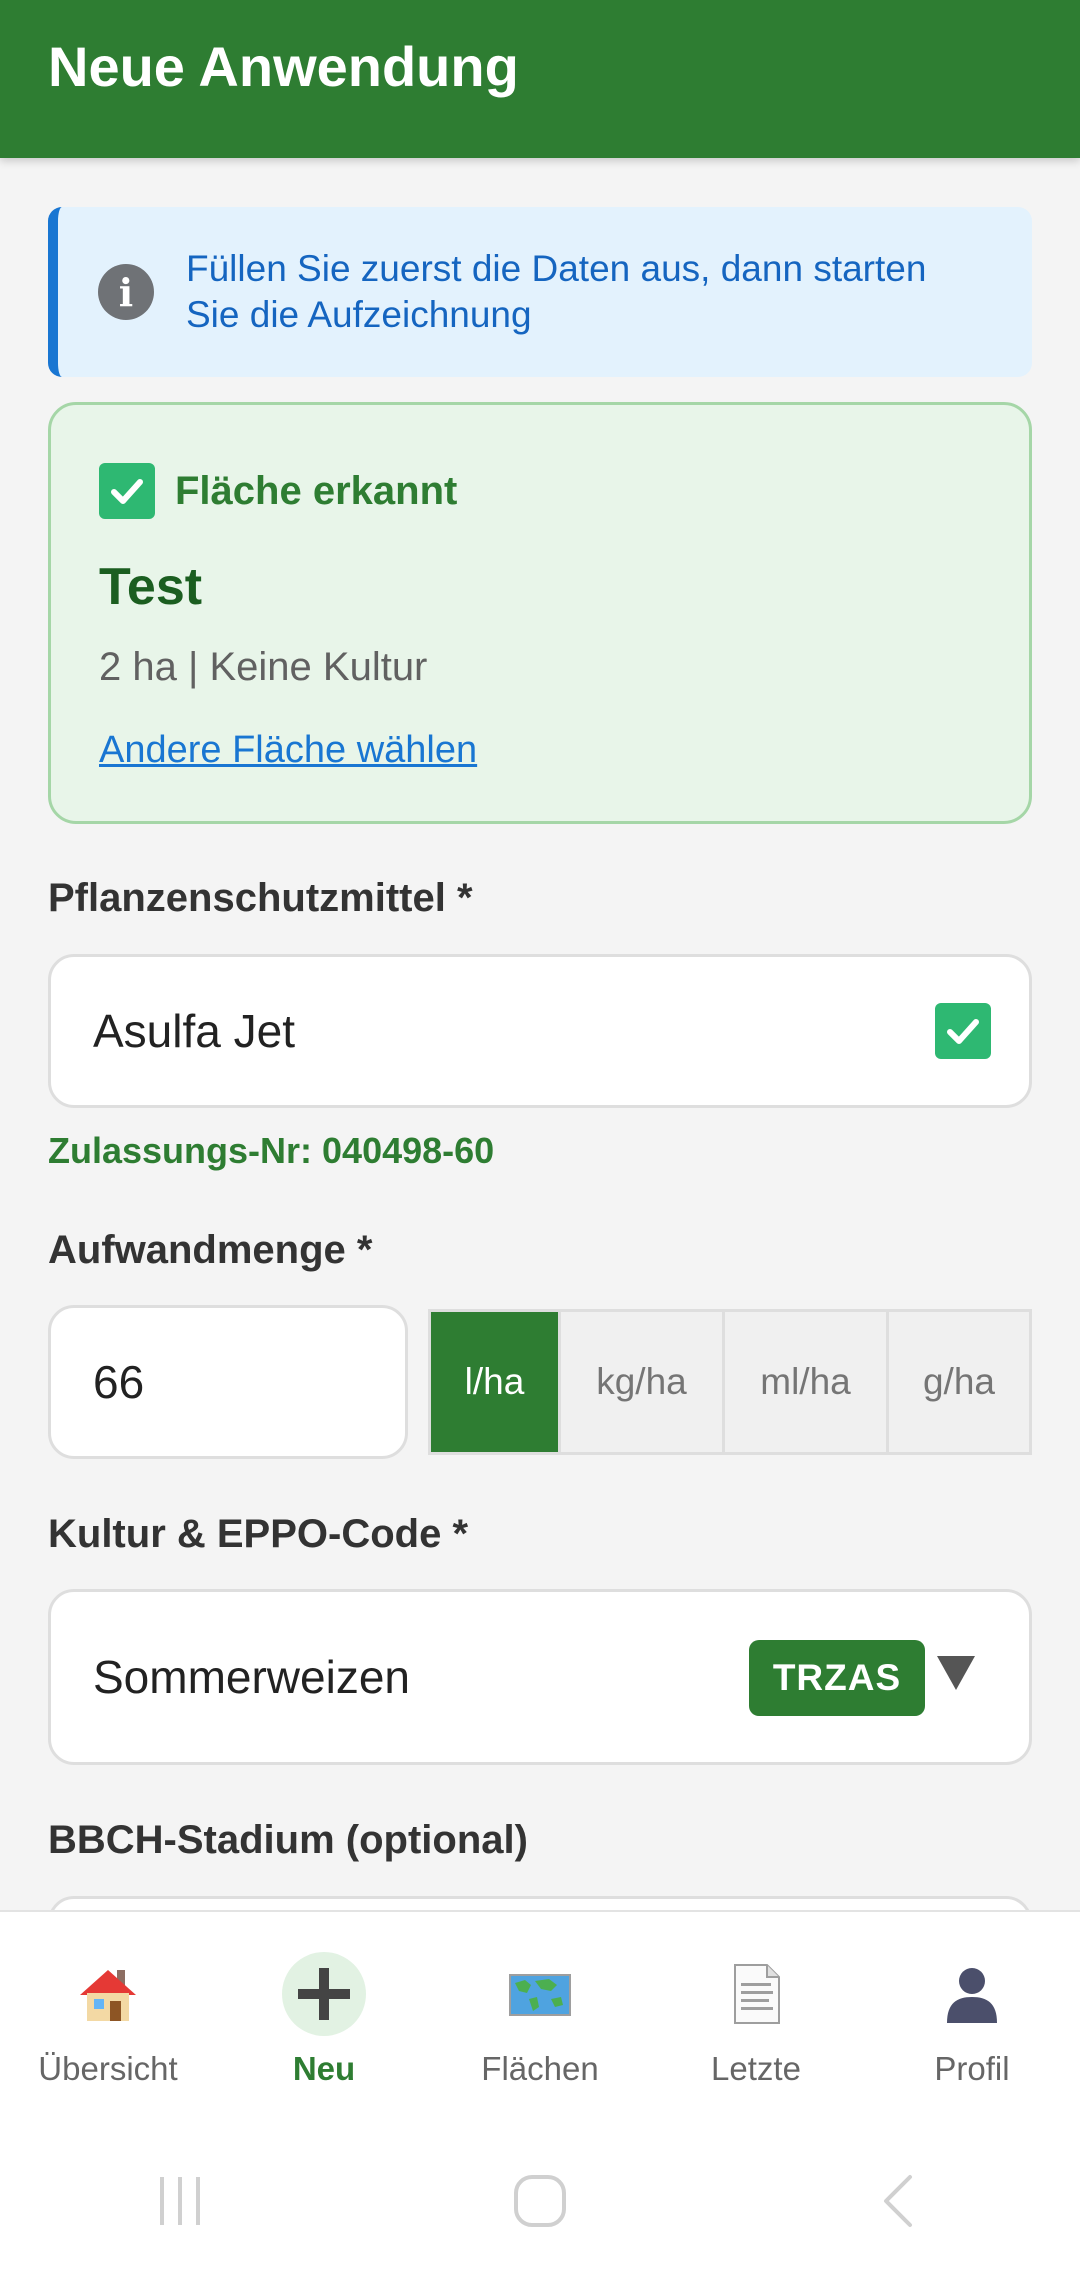 This screenshot has width=1080, height=2292. Describe the element at coordinates (324, 2068) in the screenshot. I see `nav-label-new: Neu` at that location.